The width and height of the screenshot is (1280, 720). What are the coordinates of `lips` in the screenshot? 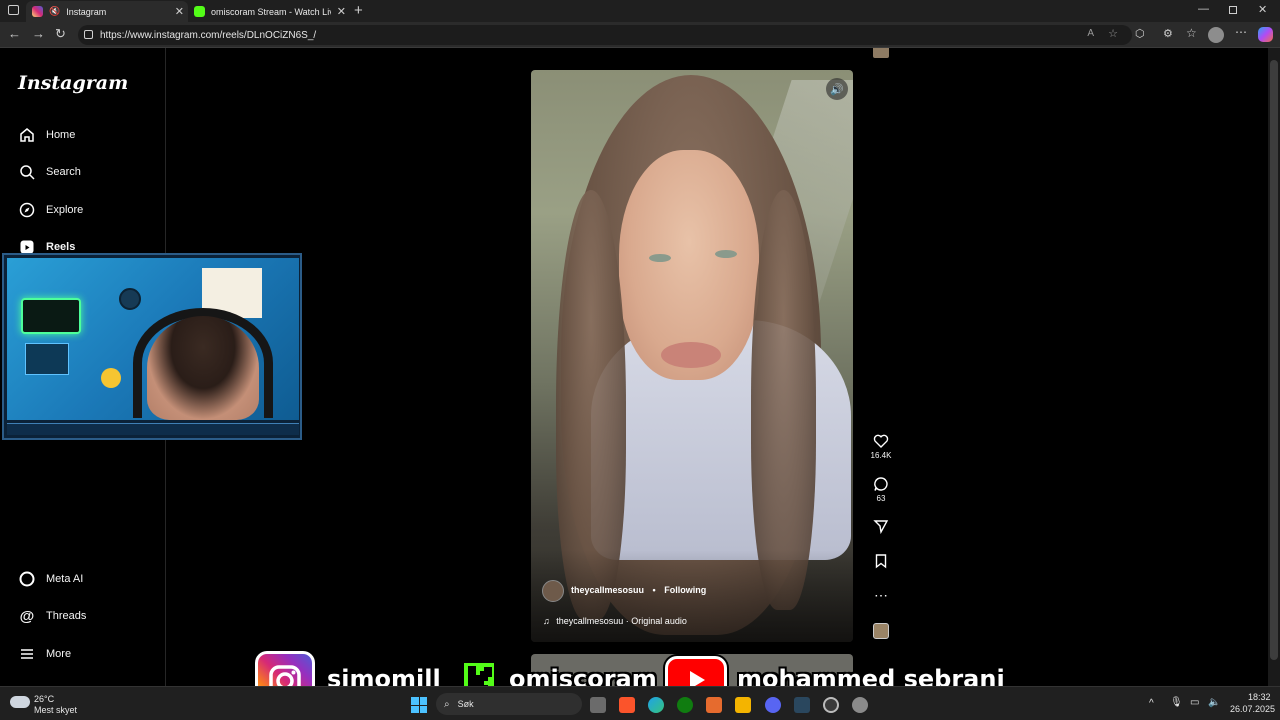 It's located at (691, 355).